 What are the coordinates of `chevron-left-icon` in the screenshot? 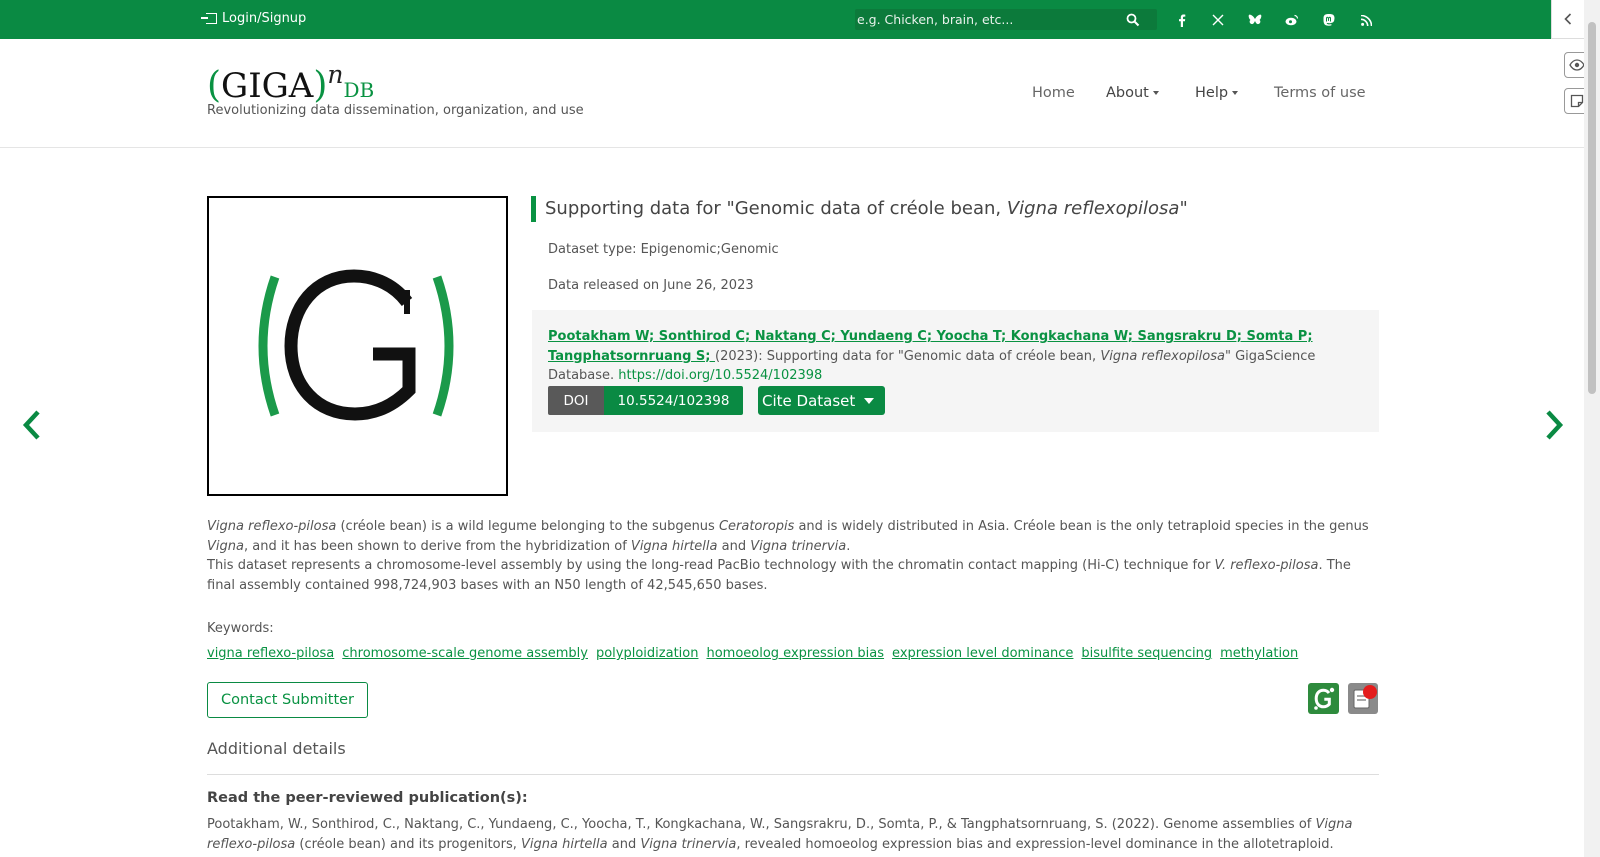 It's located at (1568, 19).